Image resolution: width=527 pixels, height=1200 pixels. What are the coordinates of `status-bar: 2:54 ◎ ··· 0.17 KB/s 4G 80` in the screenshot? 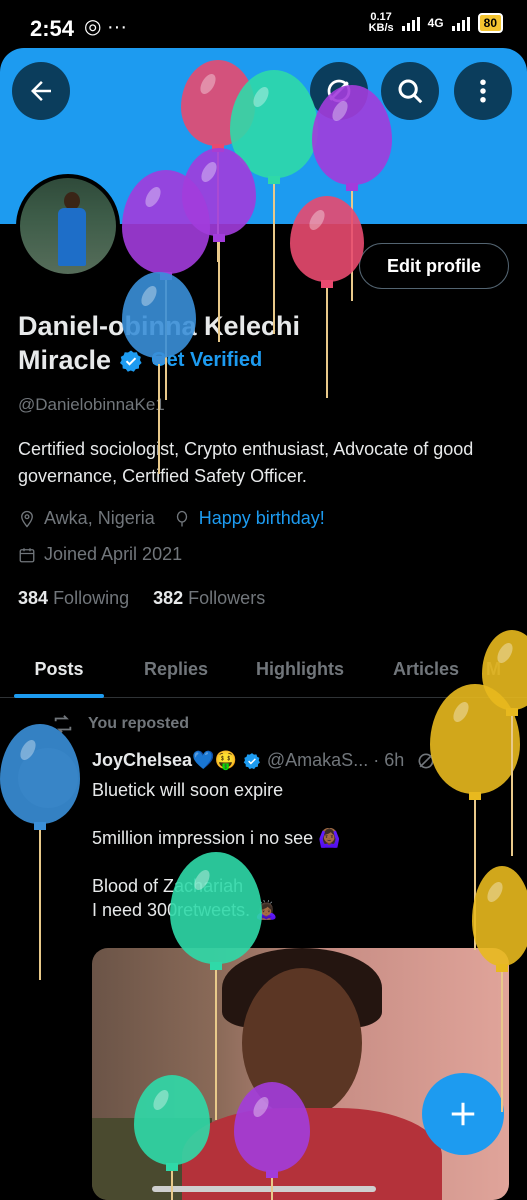 It's located at (263, 26).